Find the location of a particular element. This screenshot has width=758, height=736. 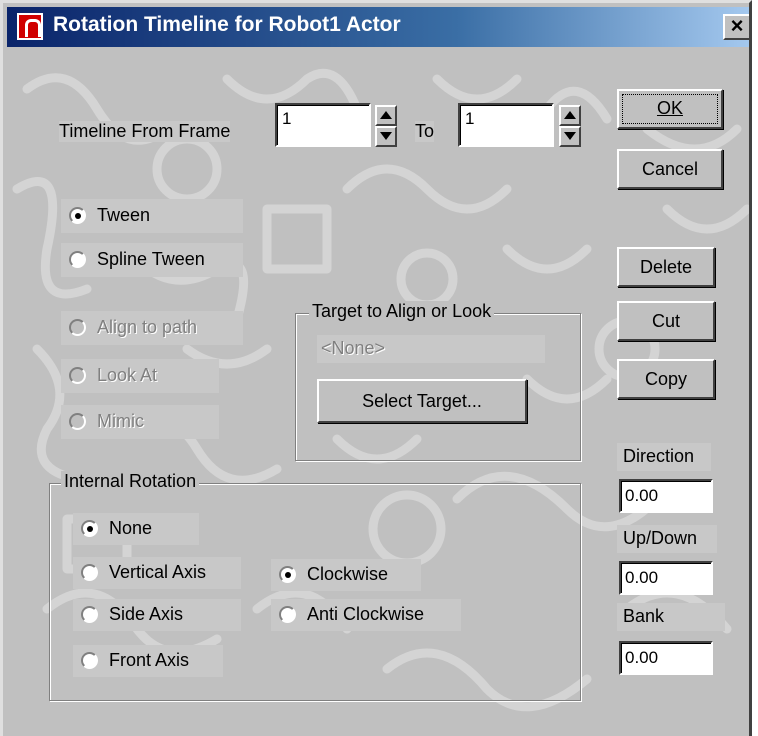

tween-option: Tween is located at coordinates (152, 216).